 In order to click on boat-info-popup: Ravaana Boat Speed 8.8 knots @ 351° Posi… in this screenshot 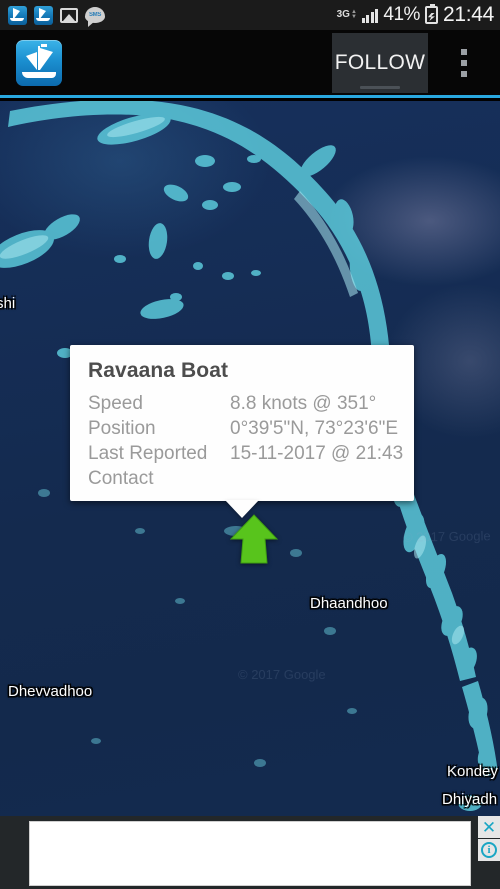, I will do `click(242, 431)`.